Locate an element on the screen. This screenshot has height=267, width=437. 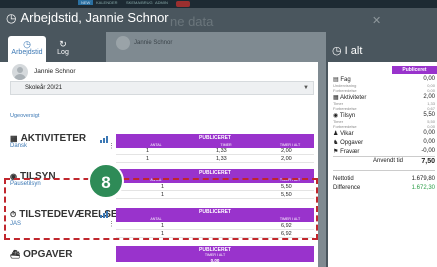
background-avatar is located at coordinates (123, 43).